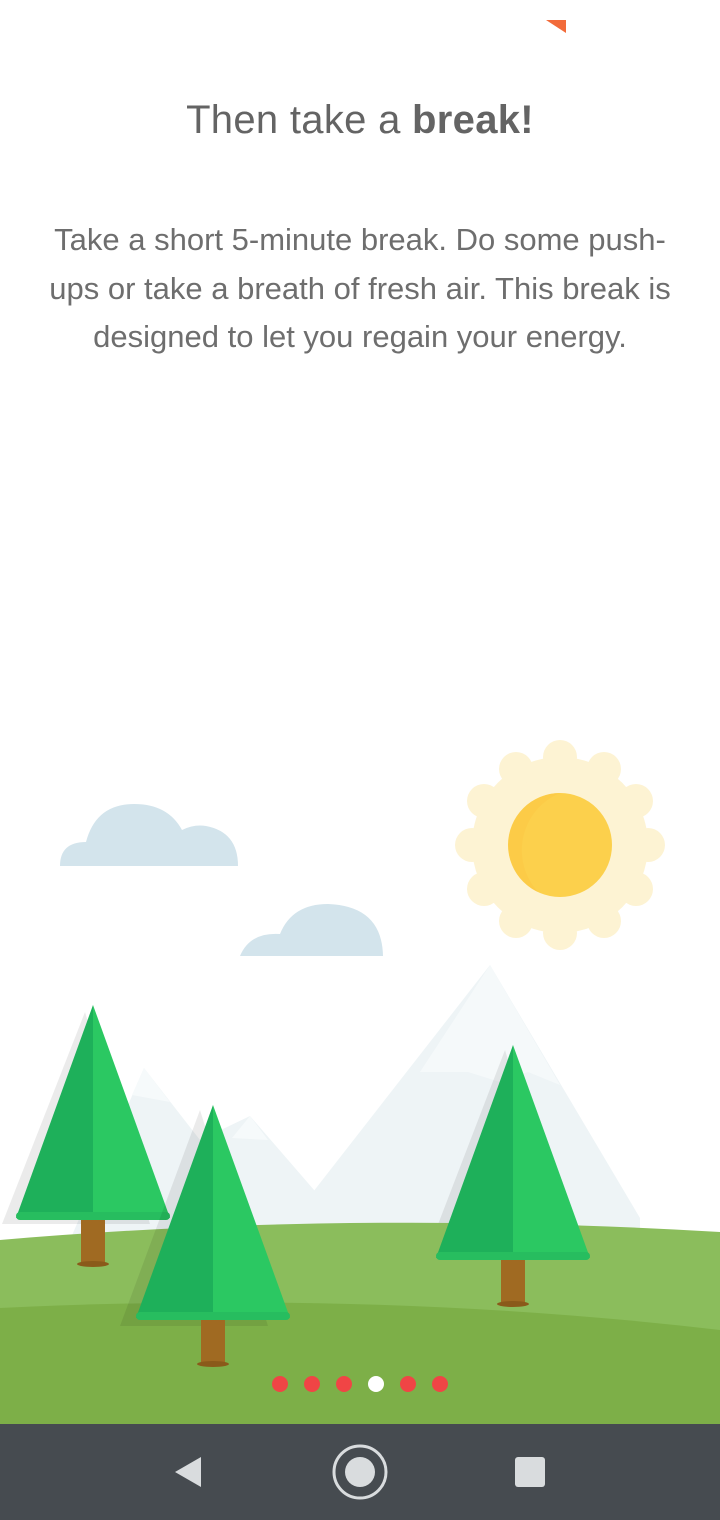 Image resolution: width=720 pixels, height=1520 pixels. I want to click on nav-recents-button, so click(530, 1472).